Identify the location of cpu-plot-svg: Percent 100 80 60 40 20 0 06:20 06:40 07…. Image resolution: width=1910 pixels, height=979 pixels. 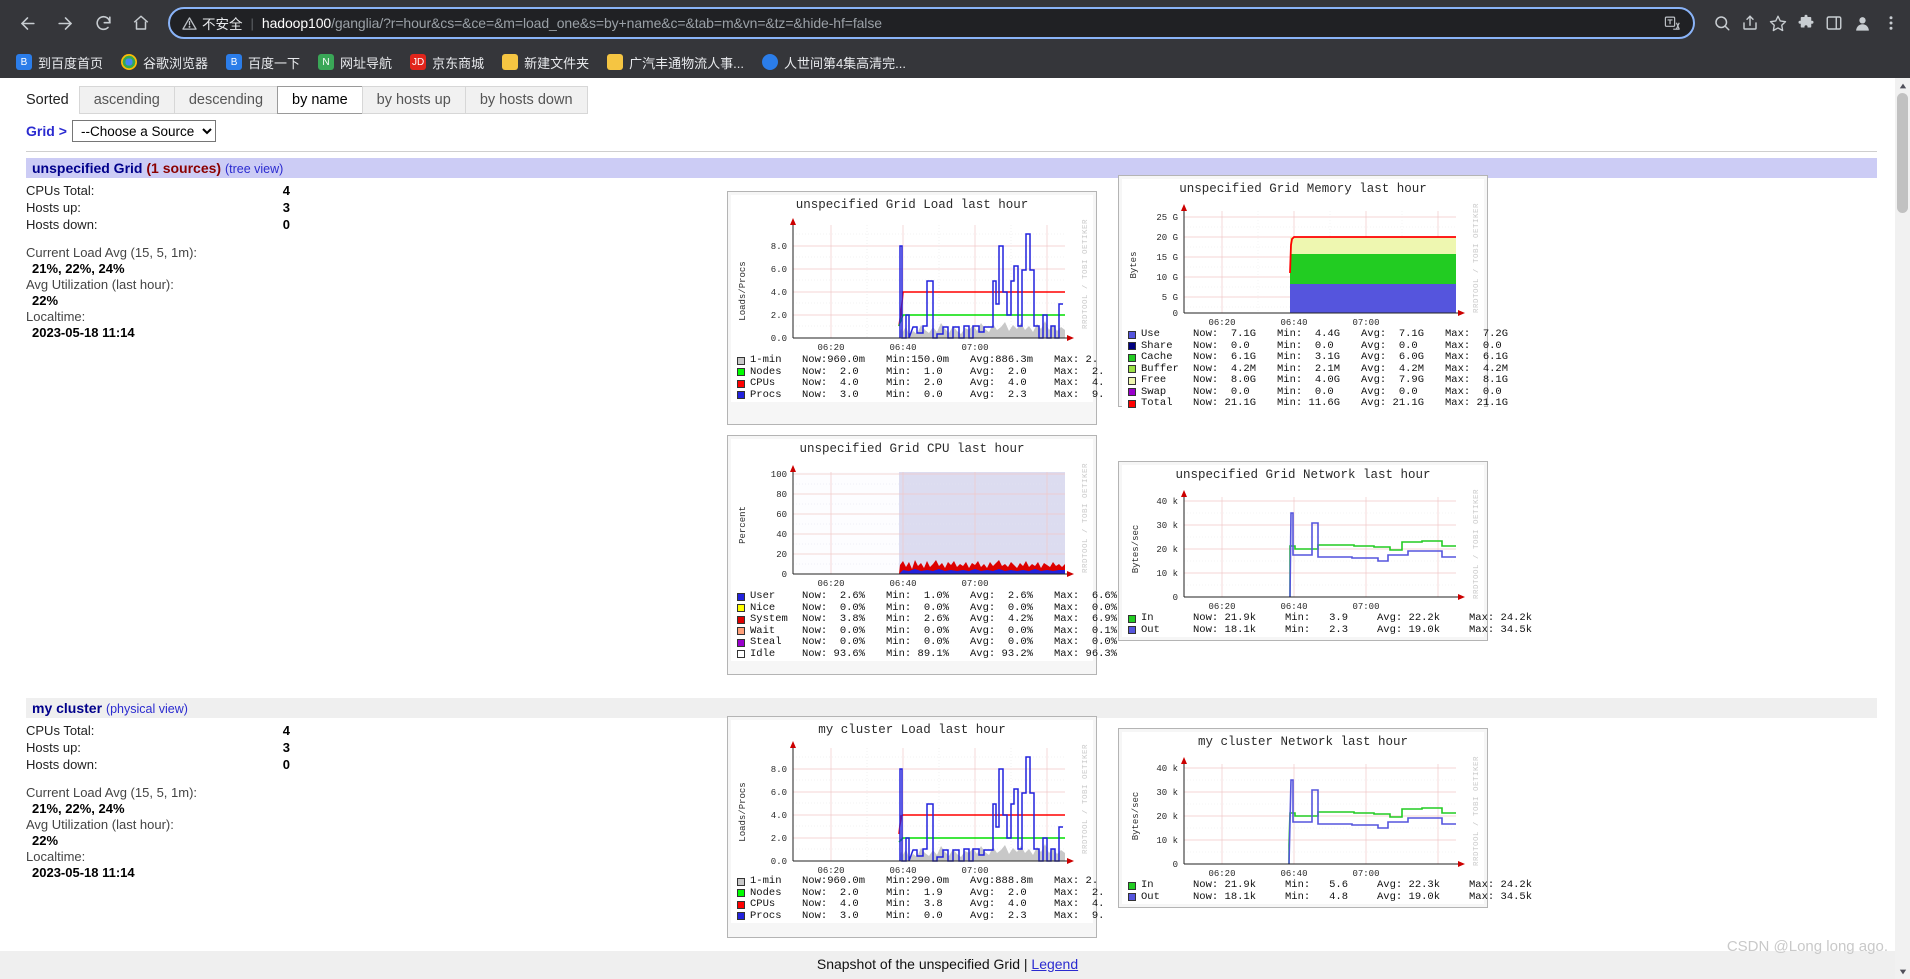
(906, 527).